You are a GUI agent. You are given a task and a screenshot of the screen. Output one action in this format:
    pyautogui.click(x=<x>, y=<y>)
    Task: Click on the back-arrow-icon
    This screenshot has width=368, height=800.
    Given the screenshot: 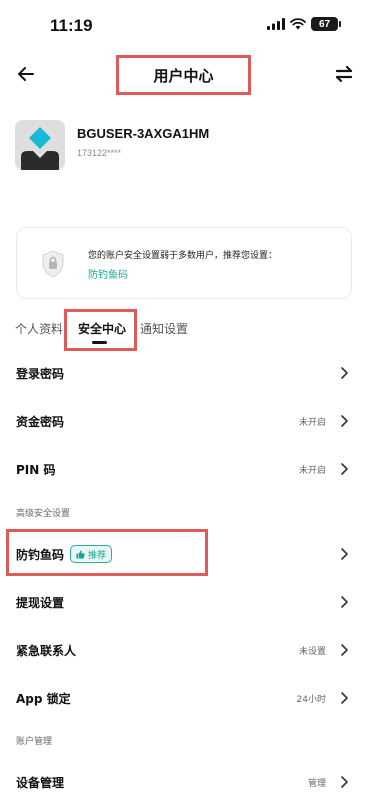 What is the action you would take?
    pyautogui.click(x=26, y=74)
    